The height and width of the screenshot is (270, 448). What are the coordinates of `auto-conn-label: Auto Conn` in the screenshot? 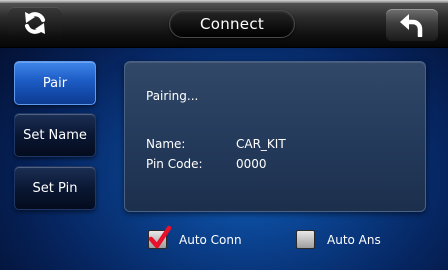 It's located at (210, 240).